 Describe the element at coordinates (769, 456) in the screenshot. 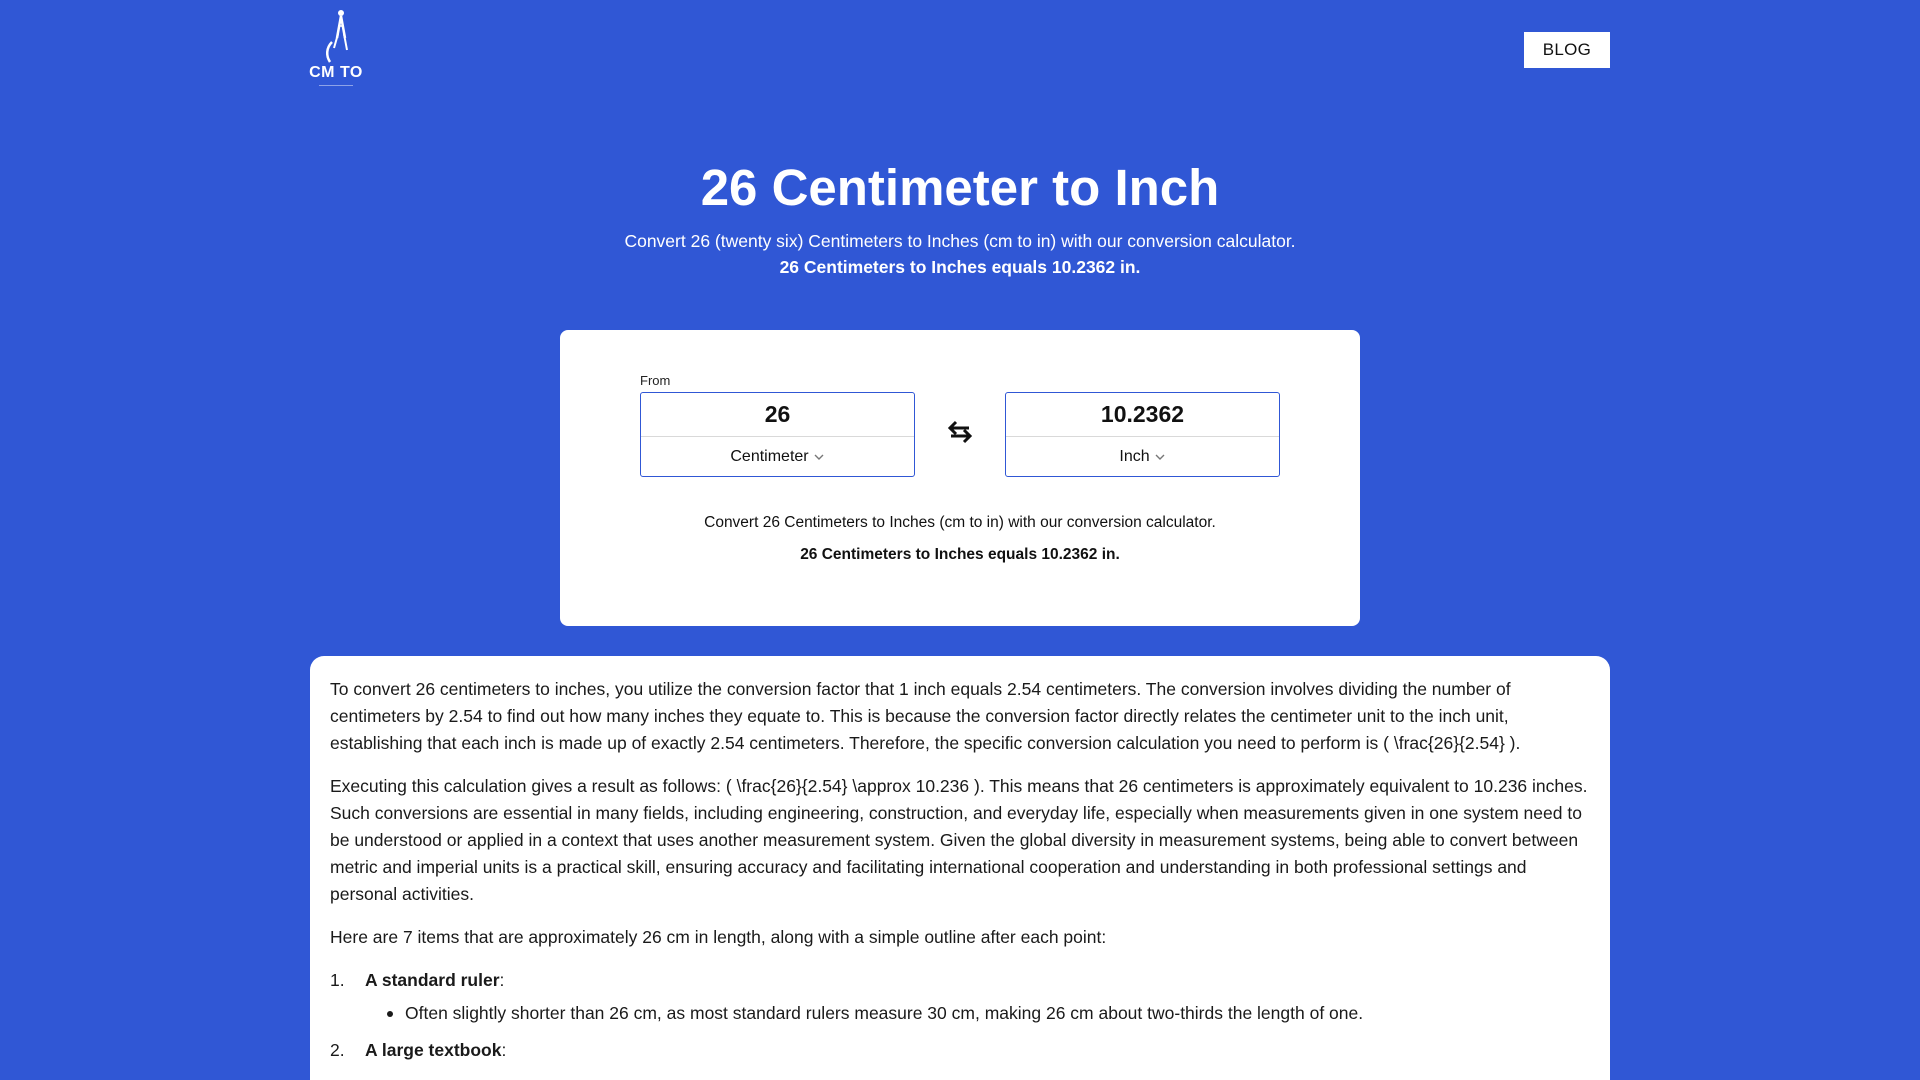

I see `from-unit-label: Centimeter` at that location.